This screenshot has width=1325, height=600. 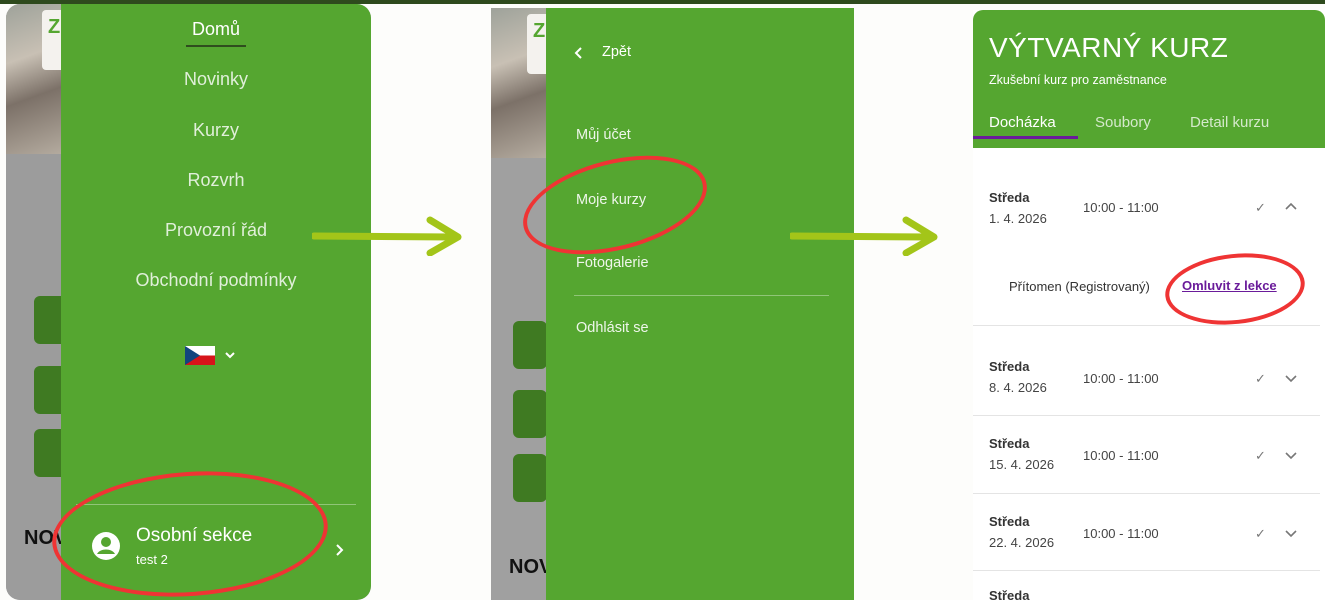 What do you see at coordinates (216, 79) in the screenshot?
I see `menu-item-novinky: Novinky` at bounding box center [216, 79].